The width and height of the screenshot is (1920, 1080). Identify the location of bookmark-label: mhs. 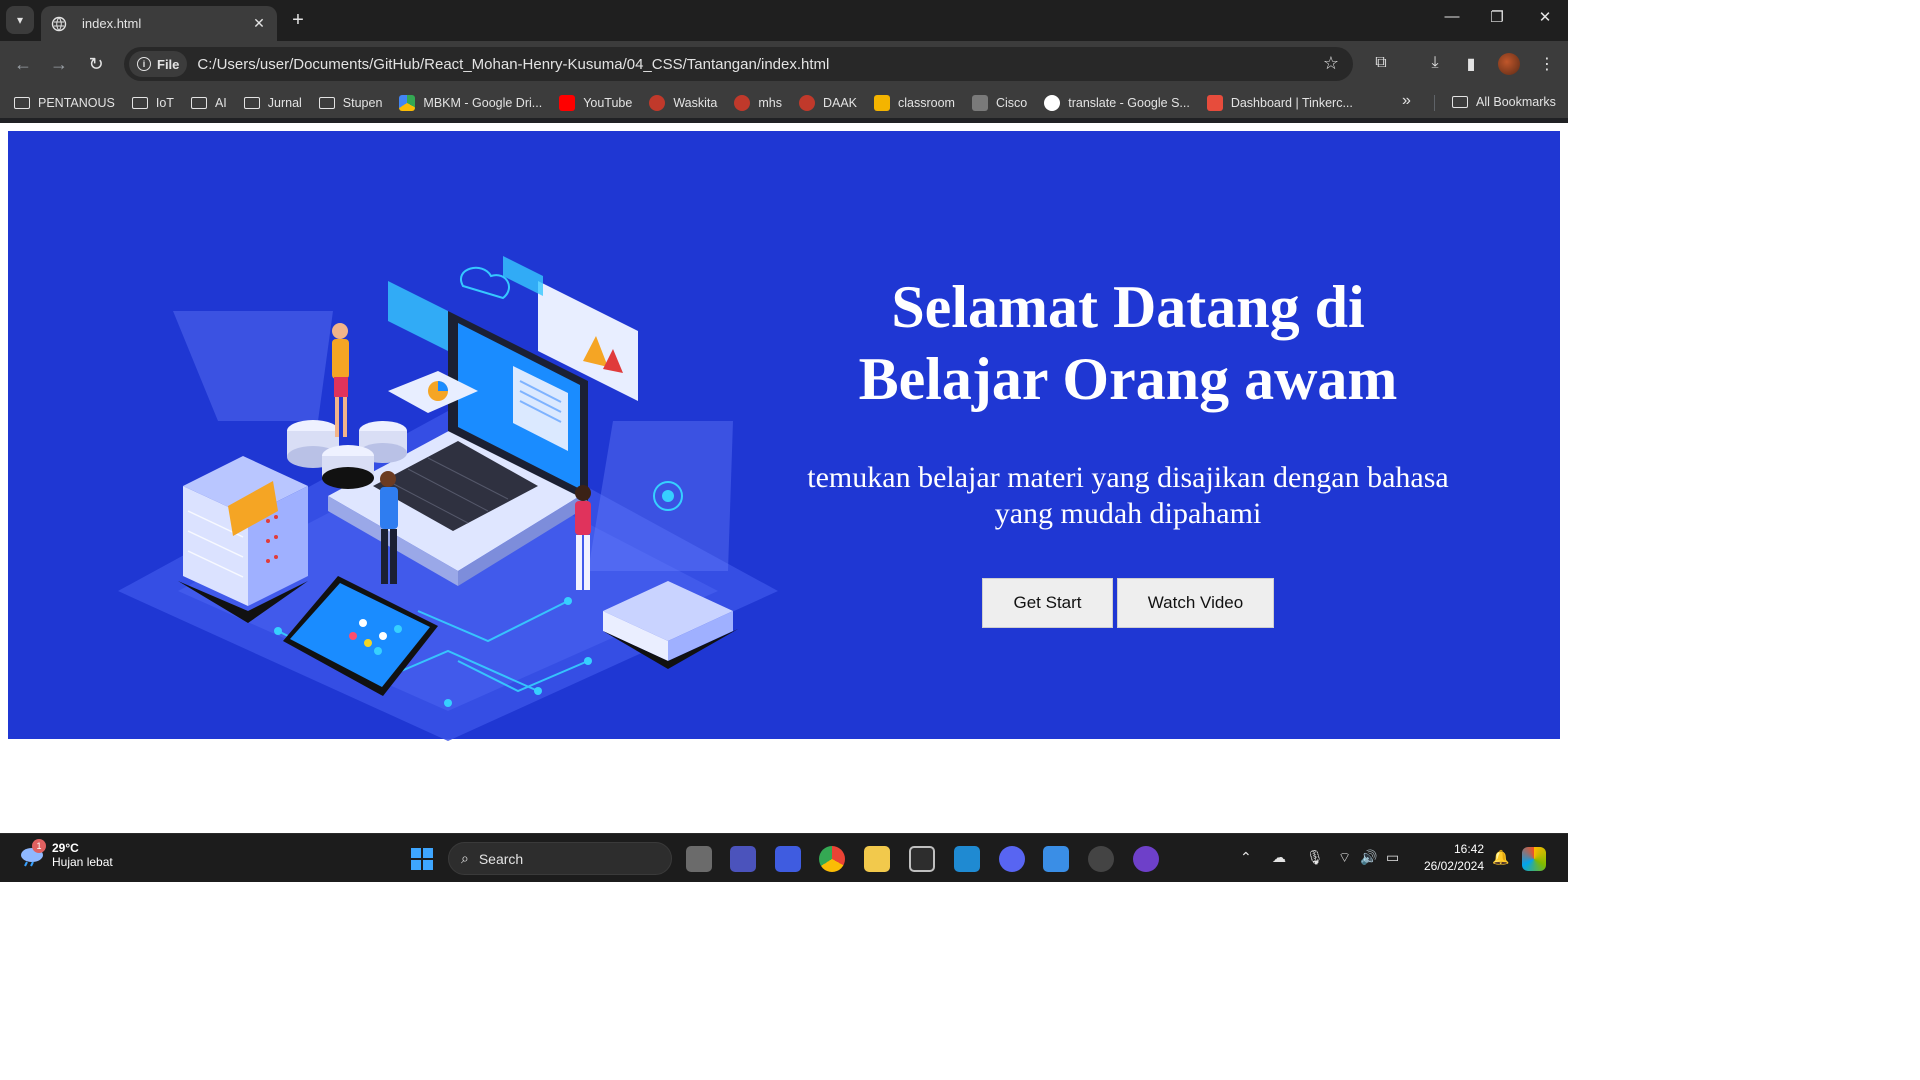
(770, 102).